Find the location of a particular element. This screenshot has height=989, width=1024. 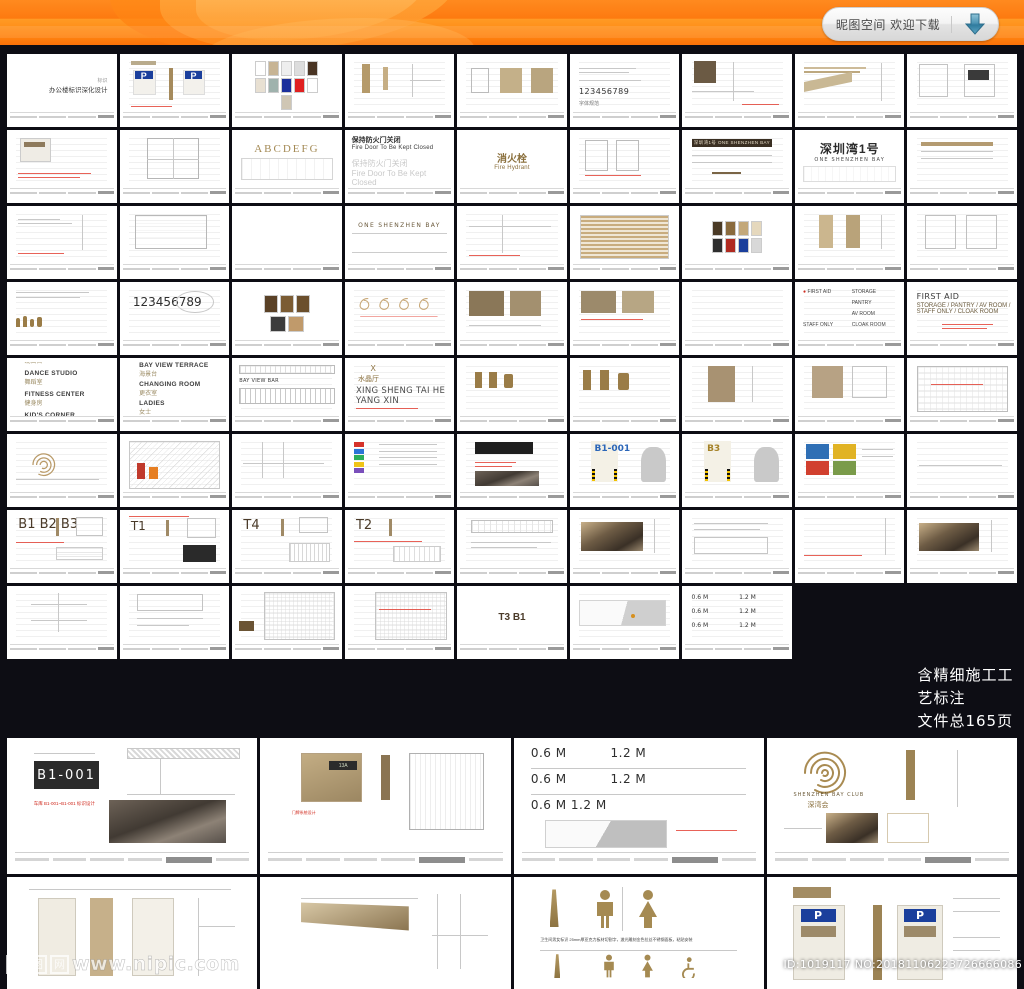

sheet-title: B1 B2 B3 is located at coordinates (48, 525).